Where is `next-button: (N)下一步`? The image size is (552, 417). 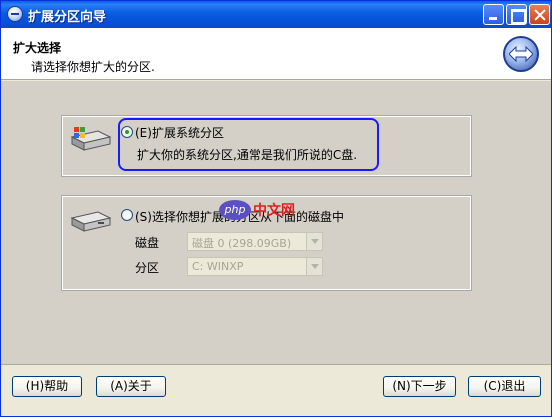
next-button: (N)下一步 is located at coordinates (419, 386).